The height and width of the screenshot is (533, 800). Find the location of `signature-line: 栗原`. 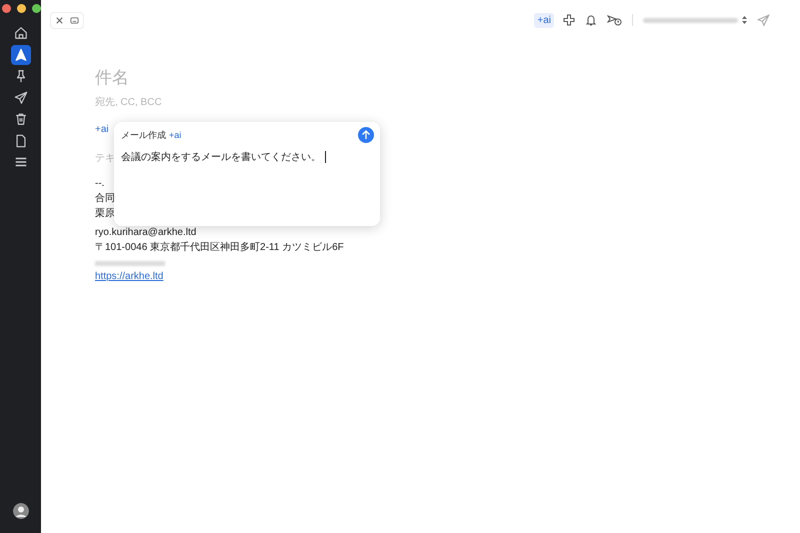

signature-line: 栗原 is located at coordinates (105, 213).